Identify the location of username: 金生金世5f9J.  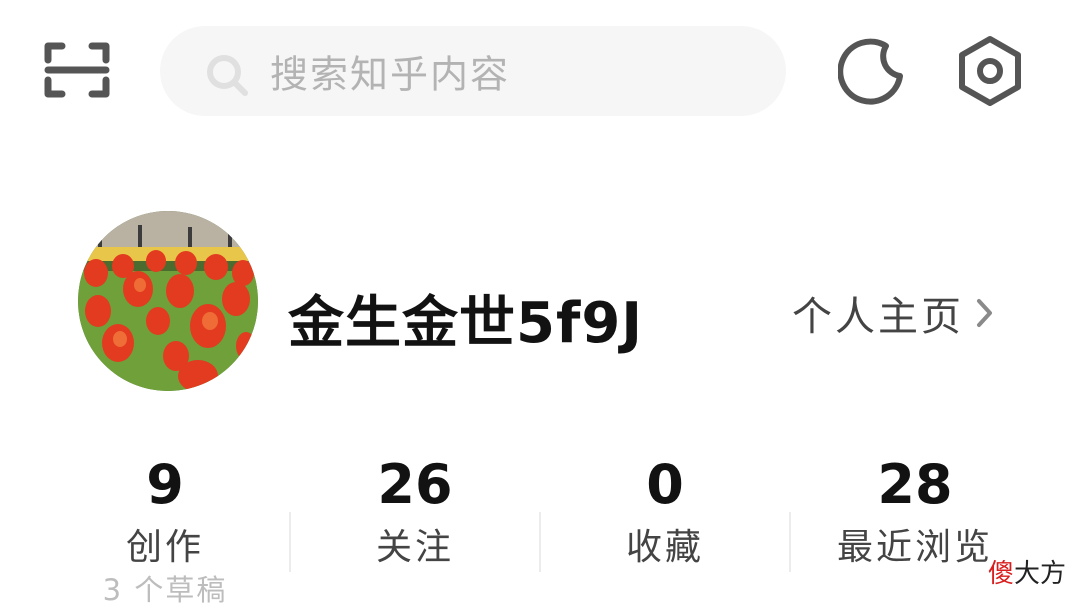
(466, 323).